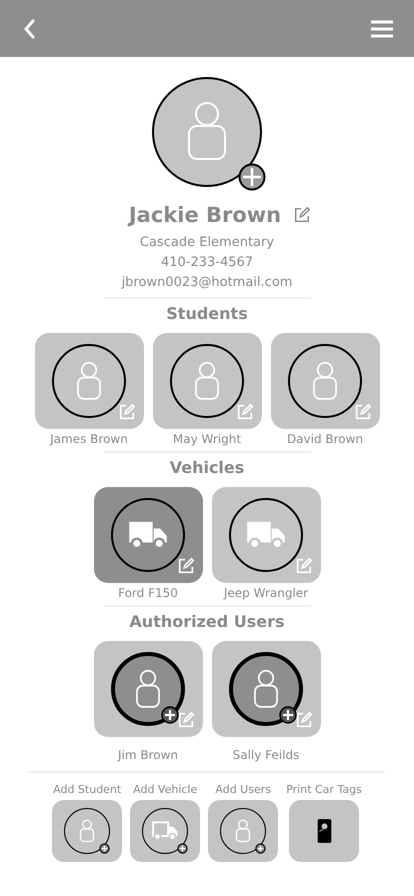  Describe the element at coordinates (207, 468) in the screenshot. I see `section-title: Vehicles` at that location.